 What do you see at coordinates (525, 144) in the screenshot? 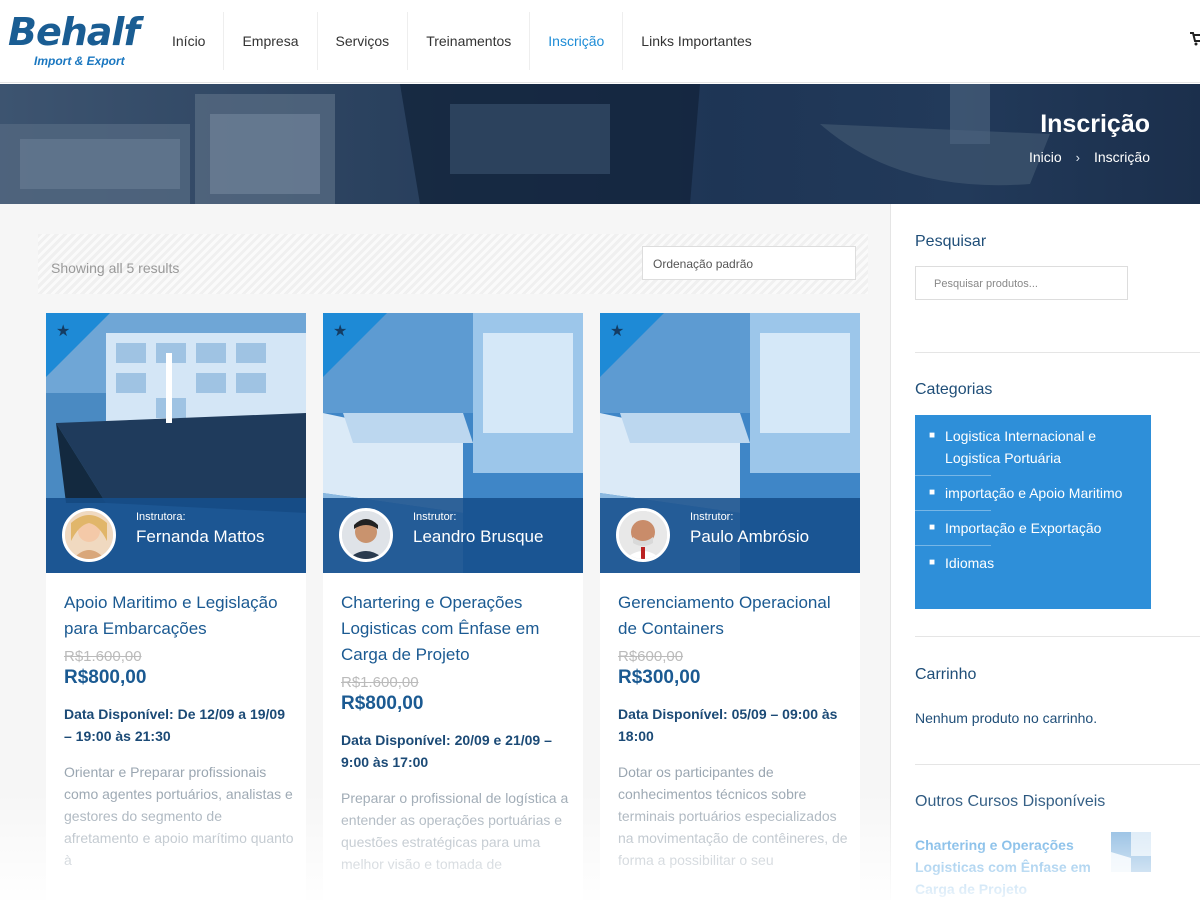
I see `banner-ship-illustration` at bounding box center [525, 144].